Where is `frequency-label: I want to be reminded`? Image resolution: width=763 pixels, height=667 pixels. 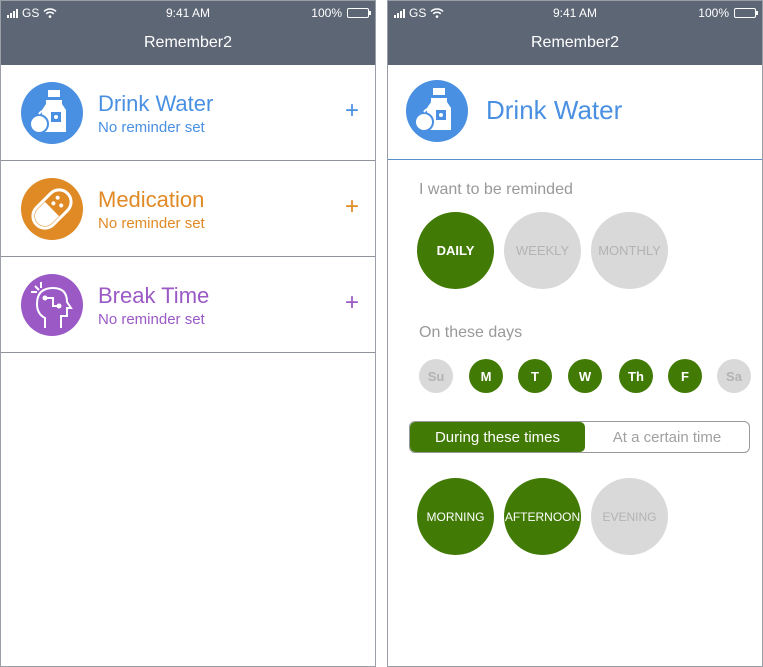
frequency-label: I want to be reminded is located at coordinates (496, 189).